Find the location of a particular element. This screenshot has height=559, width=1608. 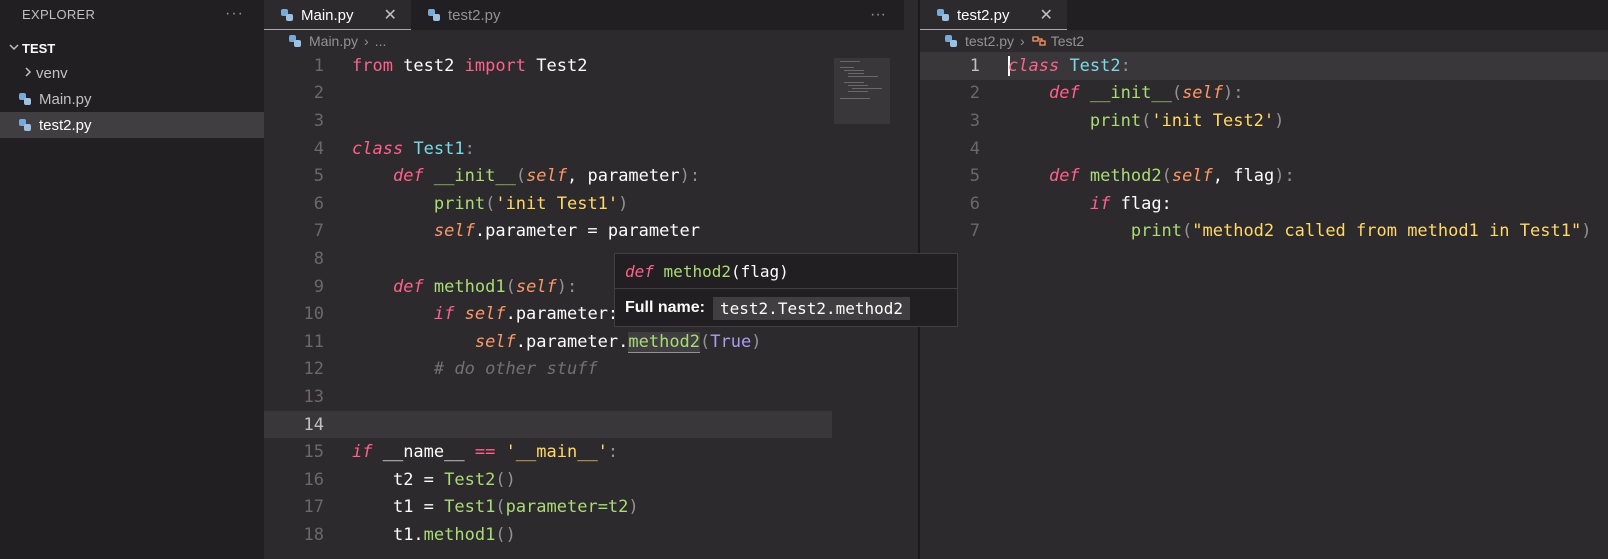

code-line: 12 # do other stuff is located at coordinates (450, 369).